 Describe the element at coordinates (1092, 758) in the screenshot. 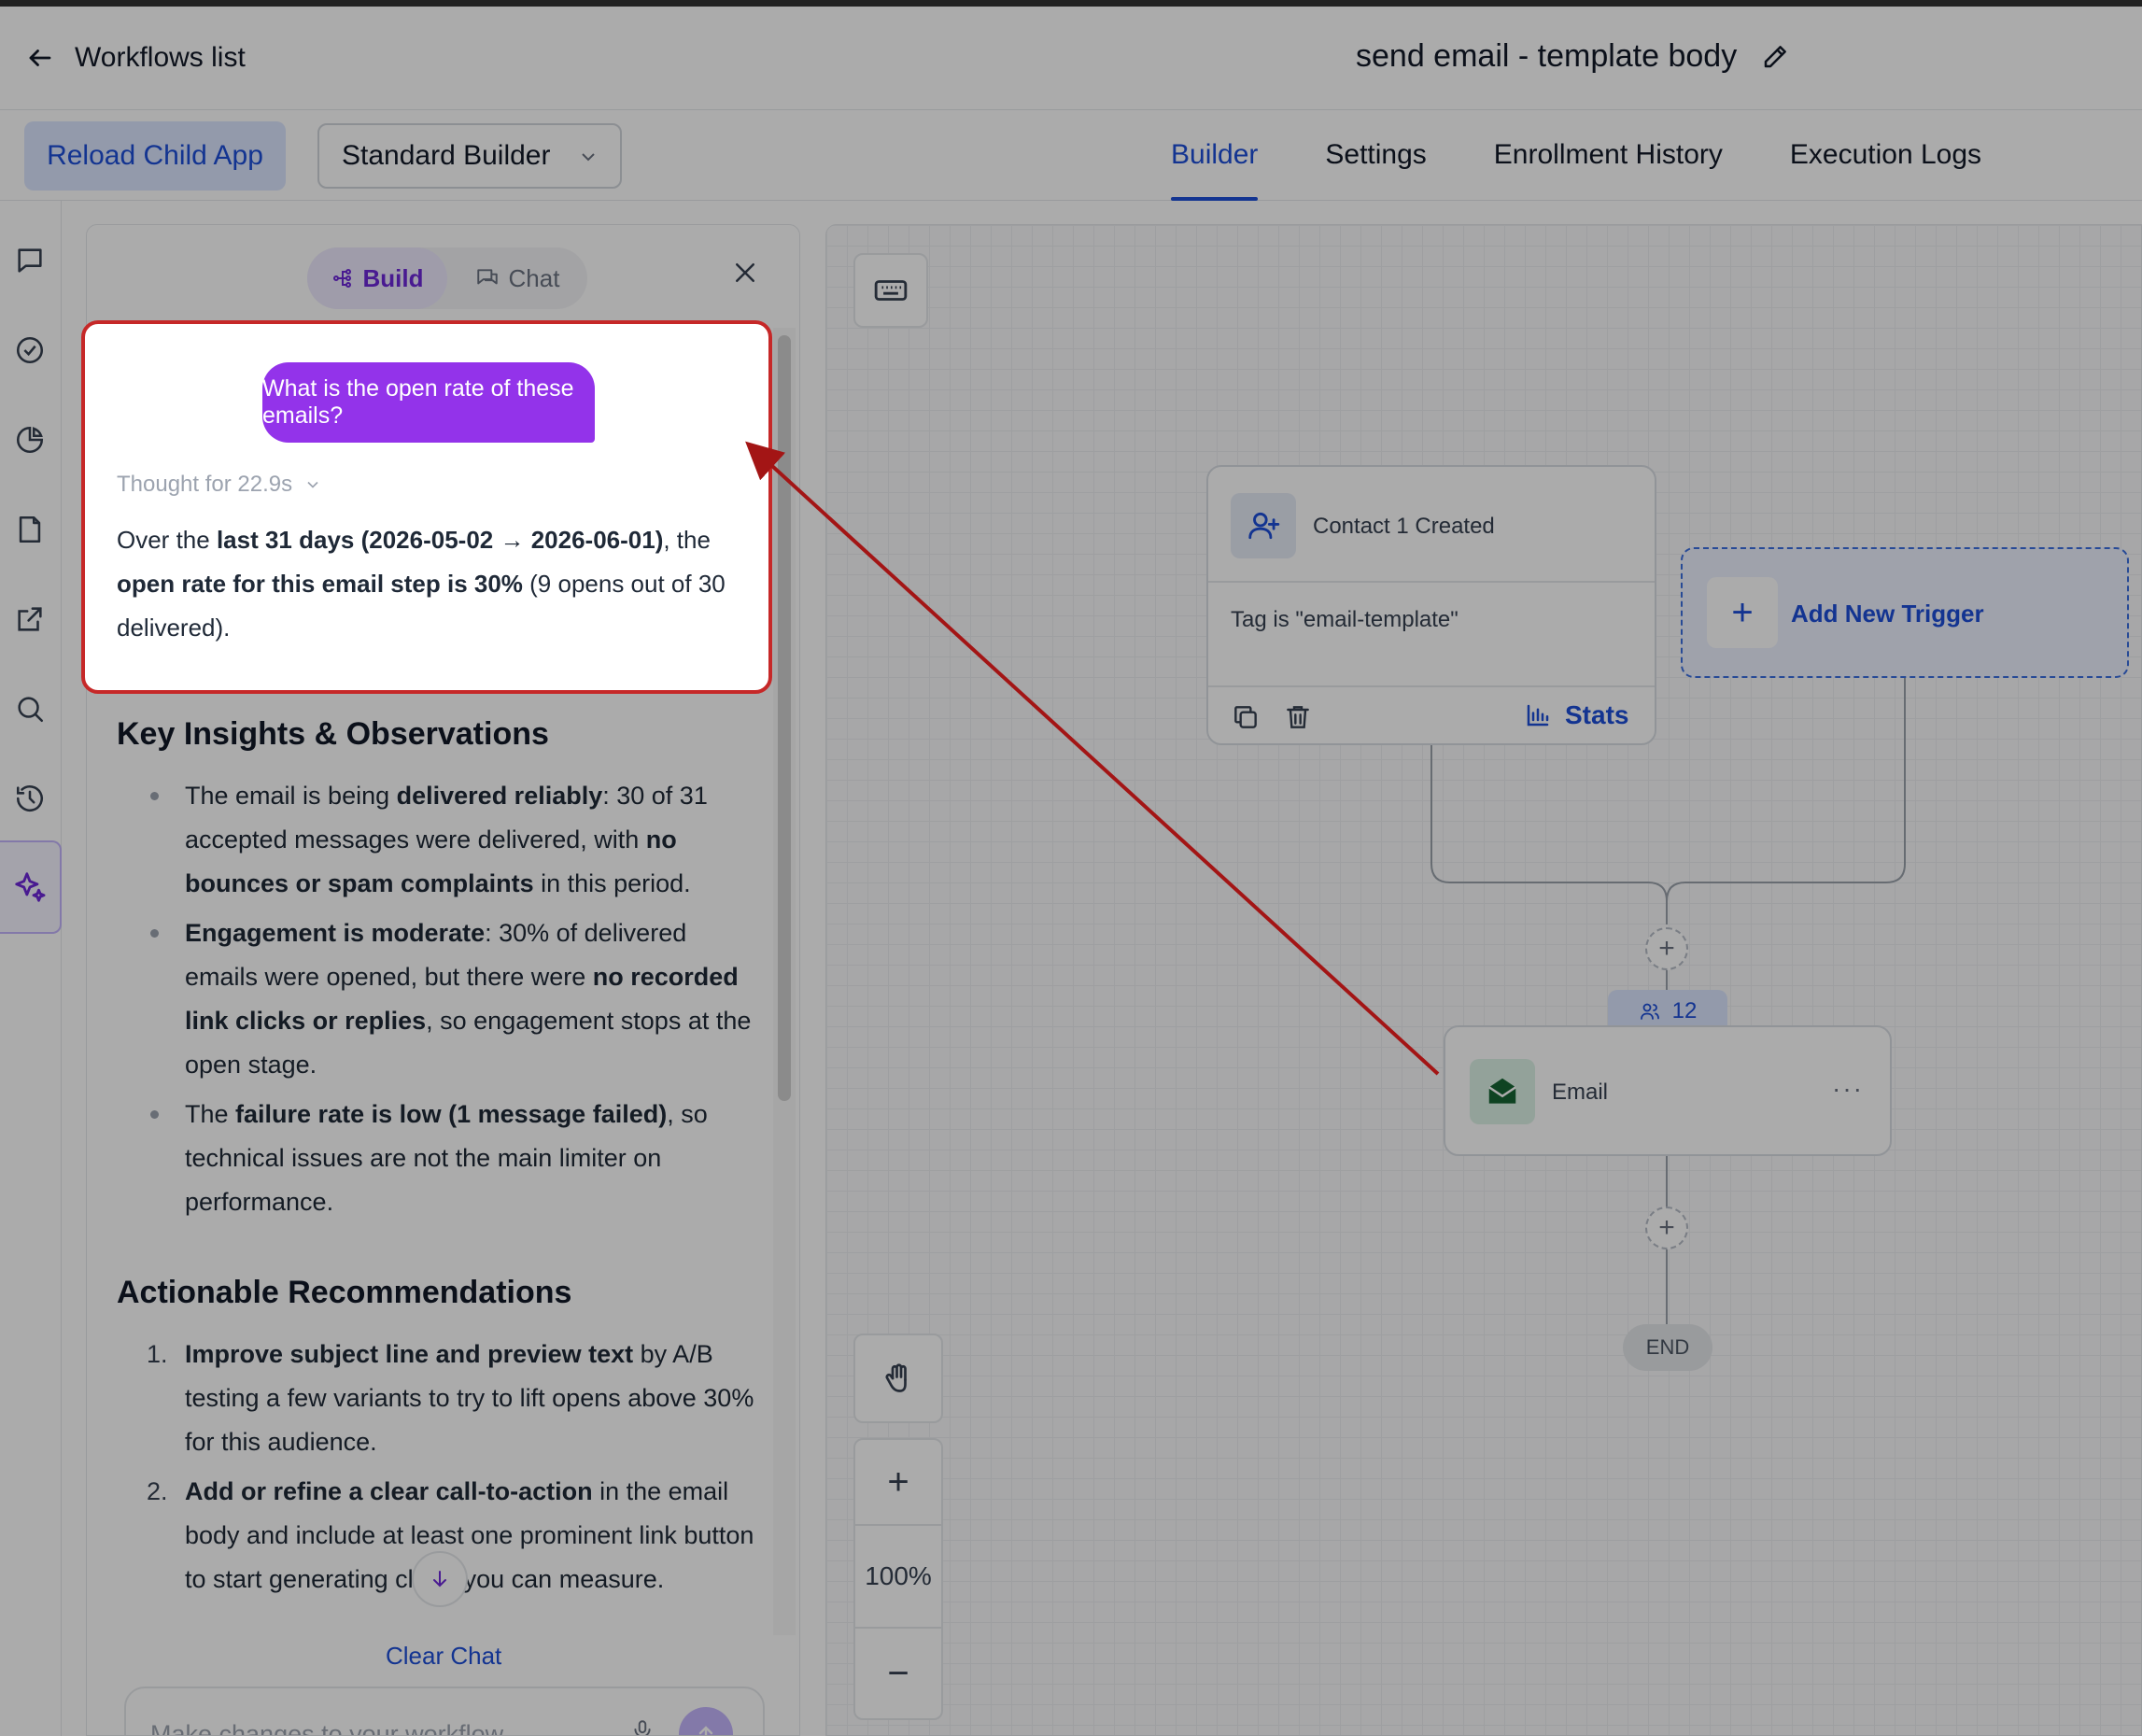

I see `annotation-arrow` at that location.